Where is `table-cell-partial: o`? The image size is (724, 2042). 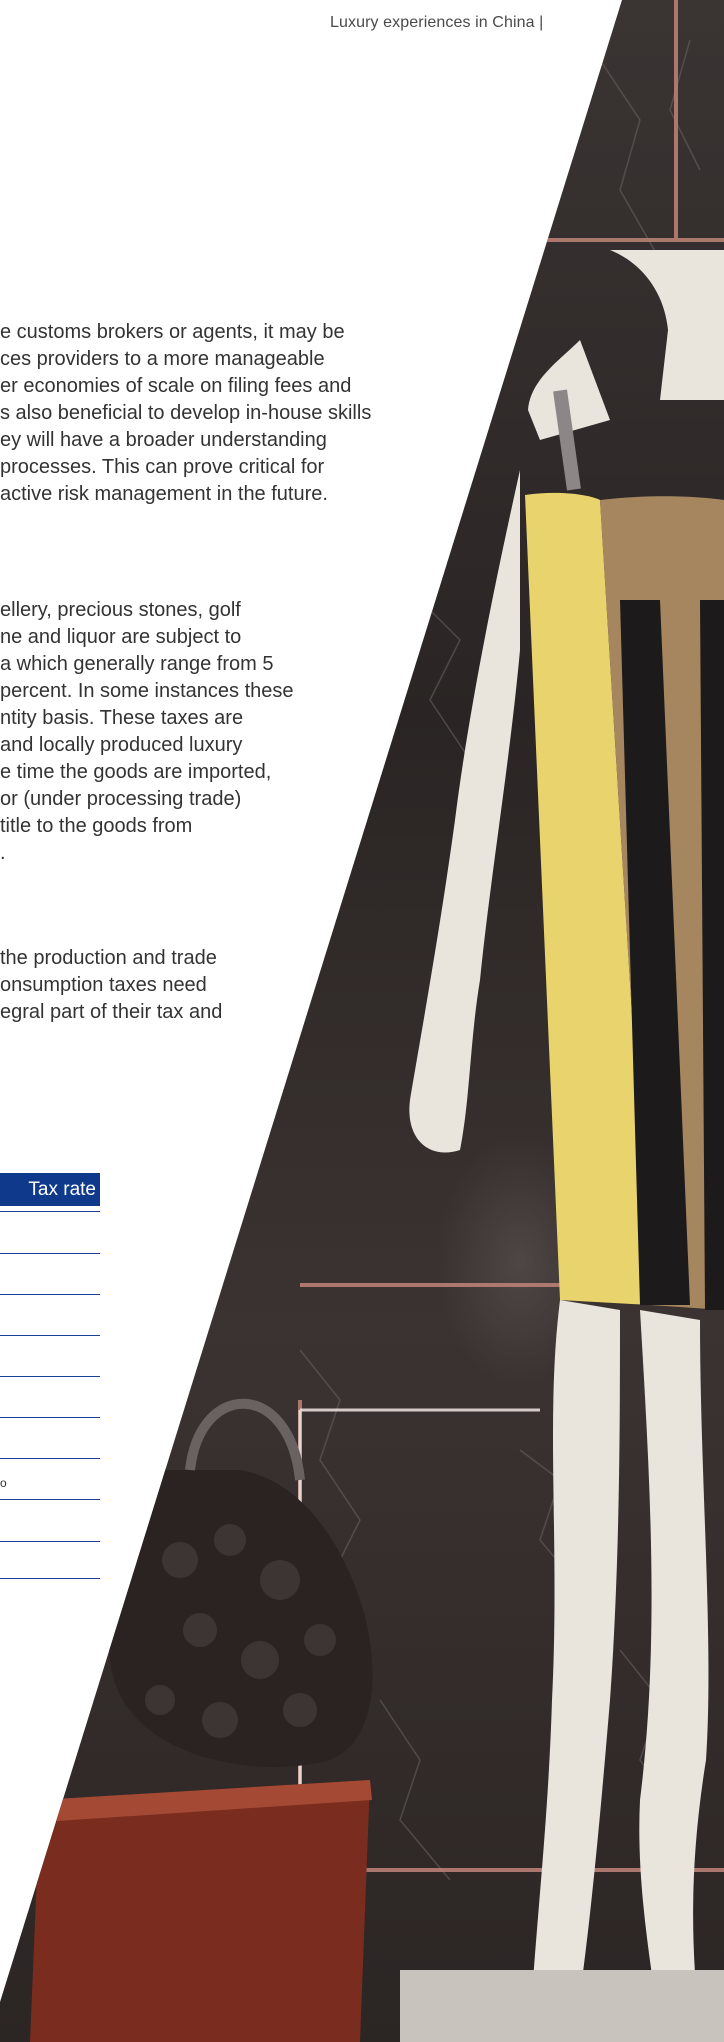 table-cell-partial: o is located at coordinates (3, 1483).